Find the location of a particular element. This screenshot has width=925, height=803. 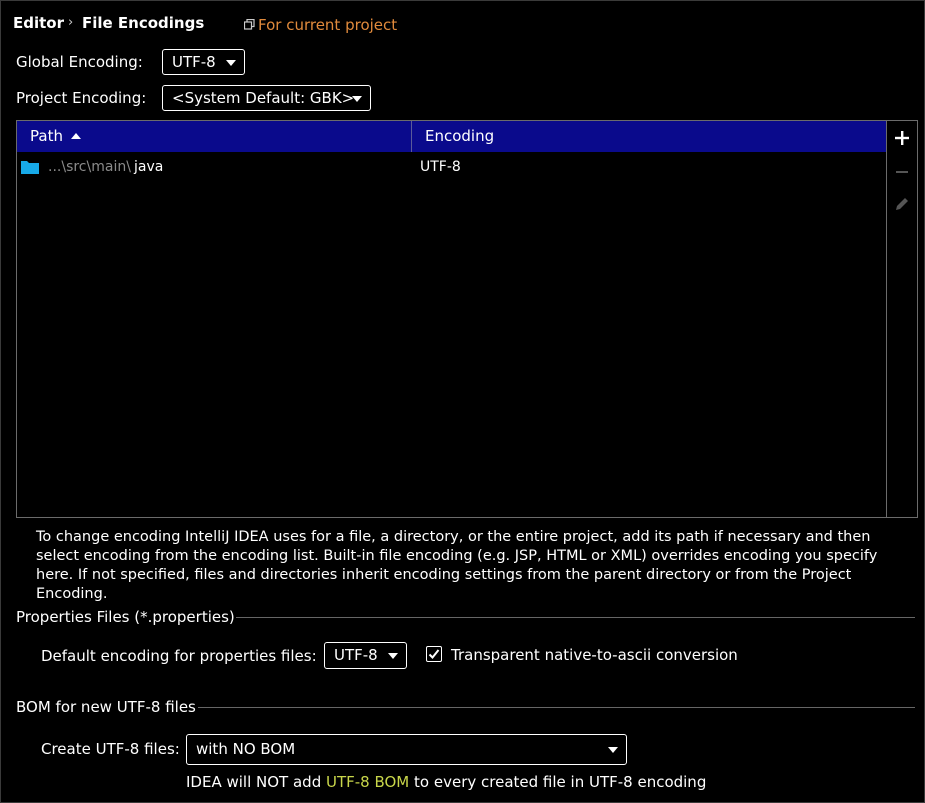

create-utf8-value: with NO BOM is located at coordinates (246, 749).